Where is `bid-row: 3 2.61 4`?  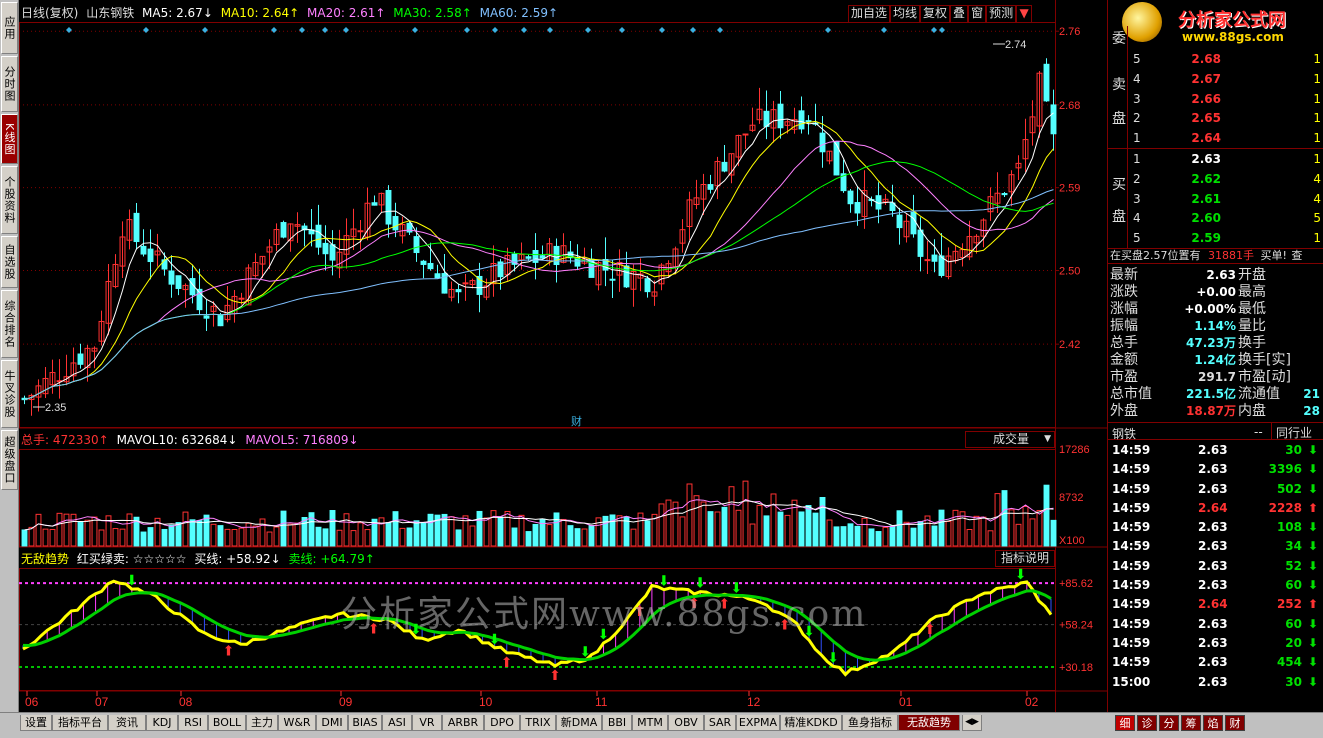
bid-row: 3 2.61 4 is located at coordinates (1227, 200).